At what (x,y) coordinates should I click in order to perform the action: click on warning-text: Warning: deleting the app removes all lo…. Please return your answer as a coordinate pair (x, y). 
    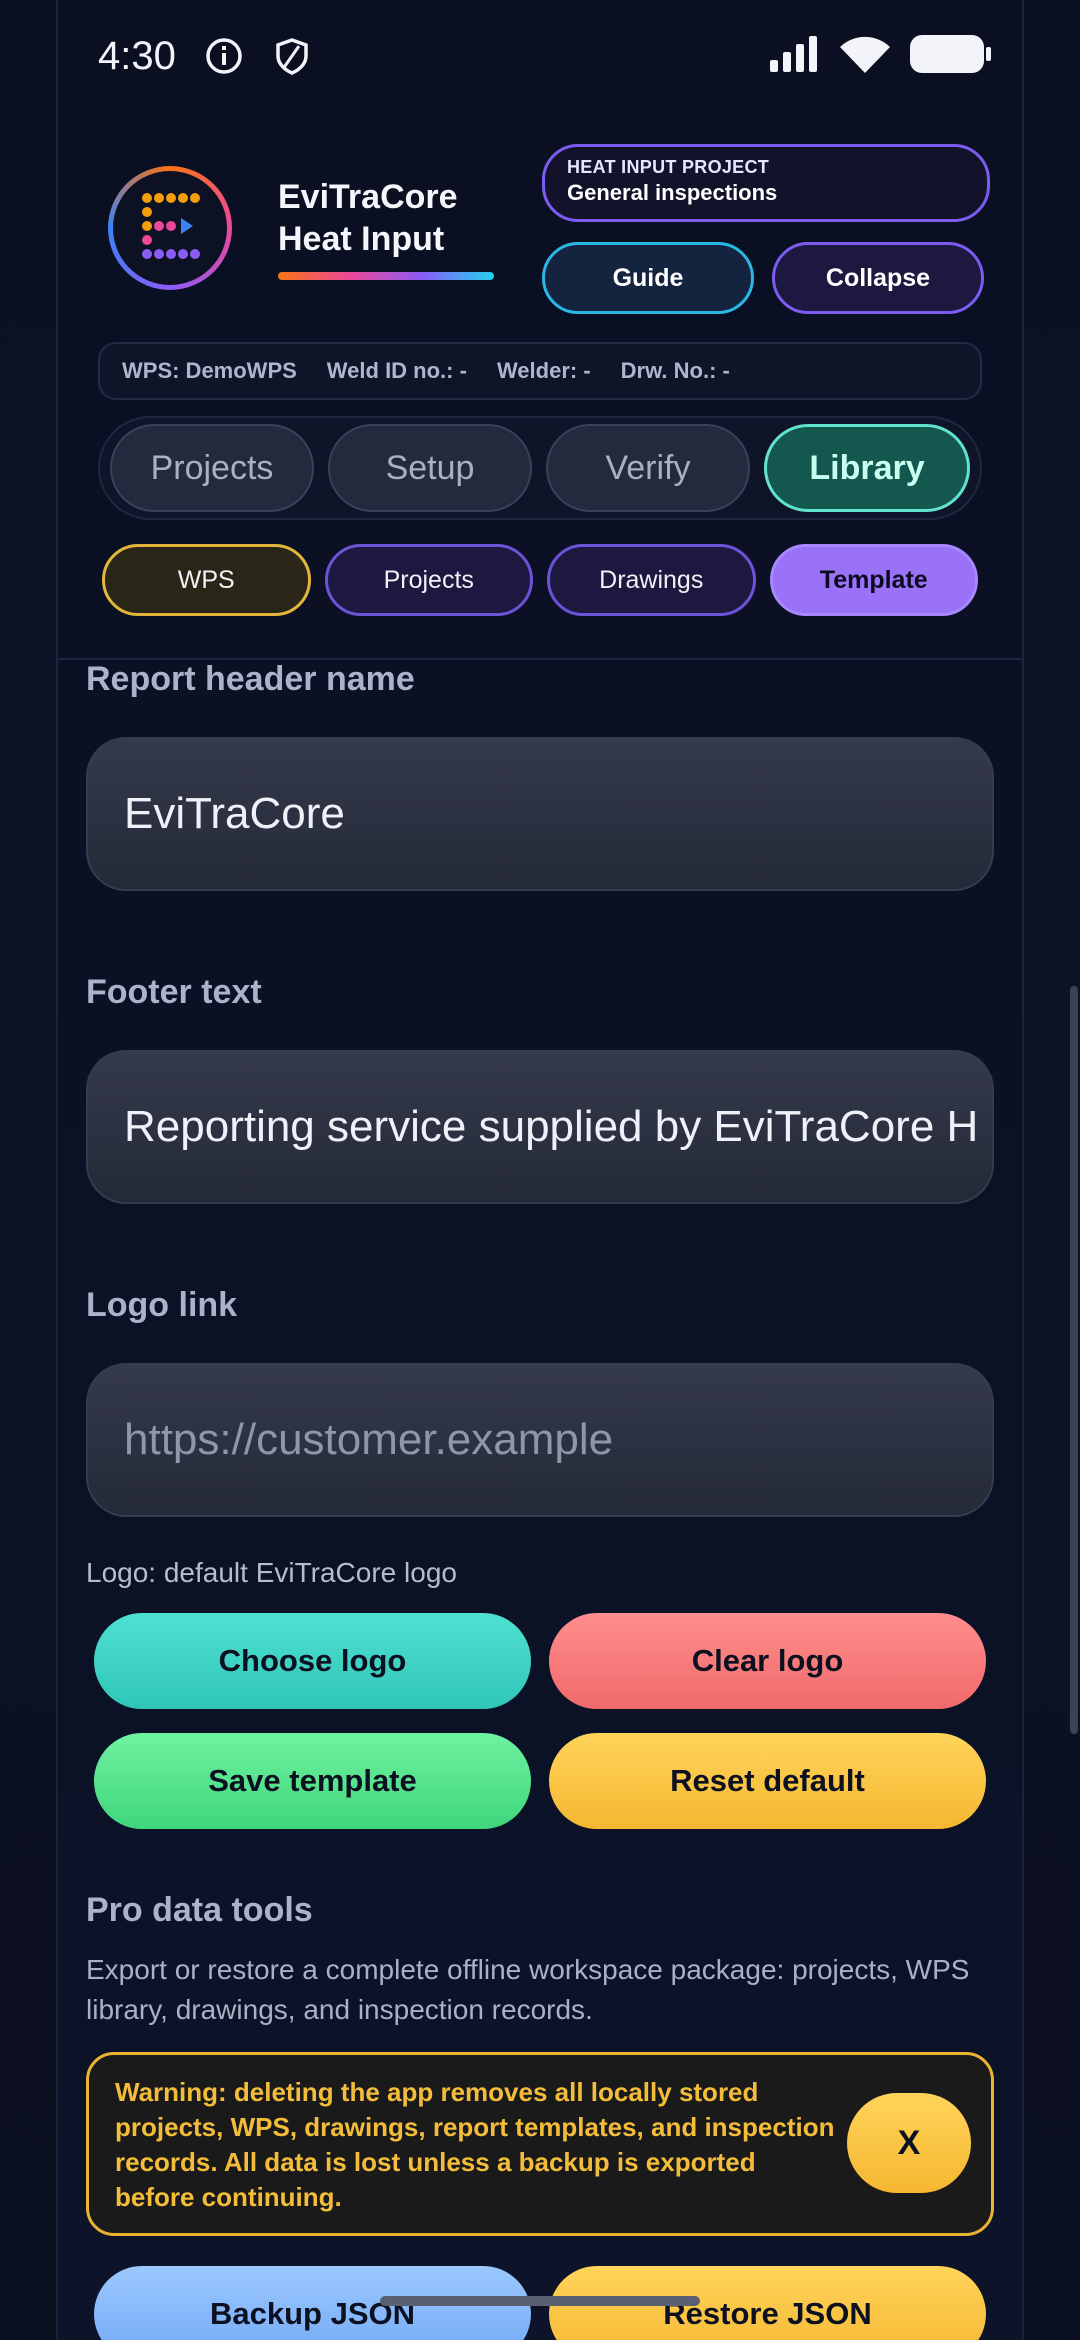
    Looking at the image, I should click on (475, 2144).